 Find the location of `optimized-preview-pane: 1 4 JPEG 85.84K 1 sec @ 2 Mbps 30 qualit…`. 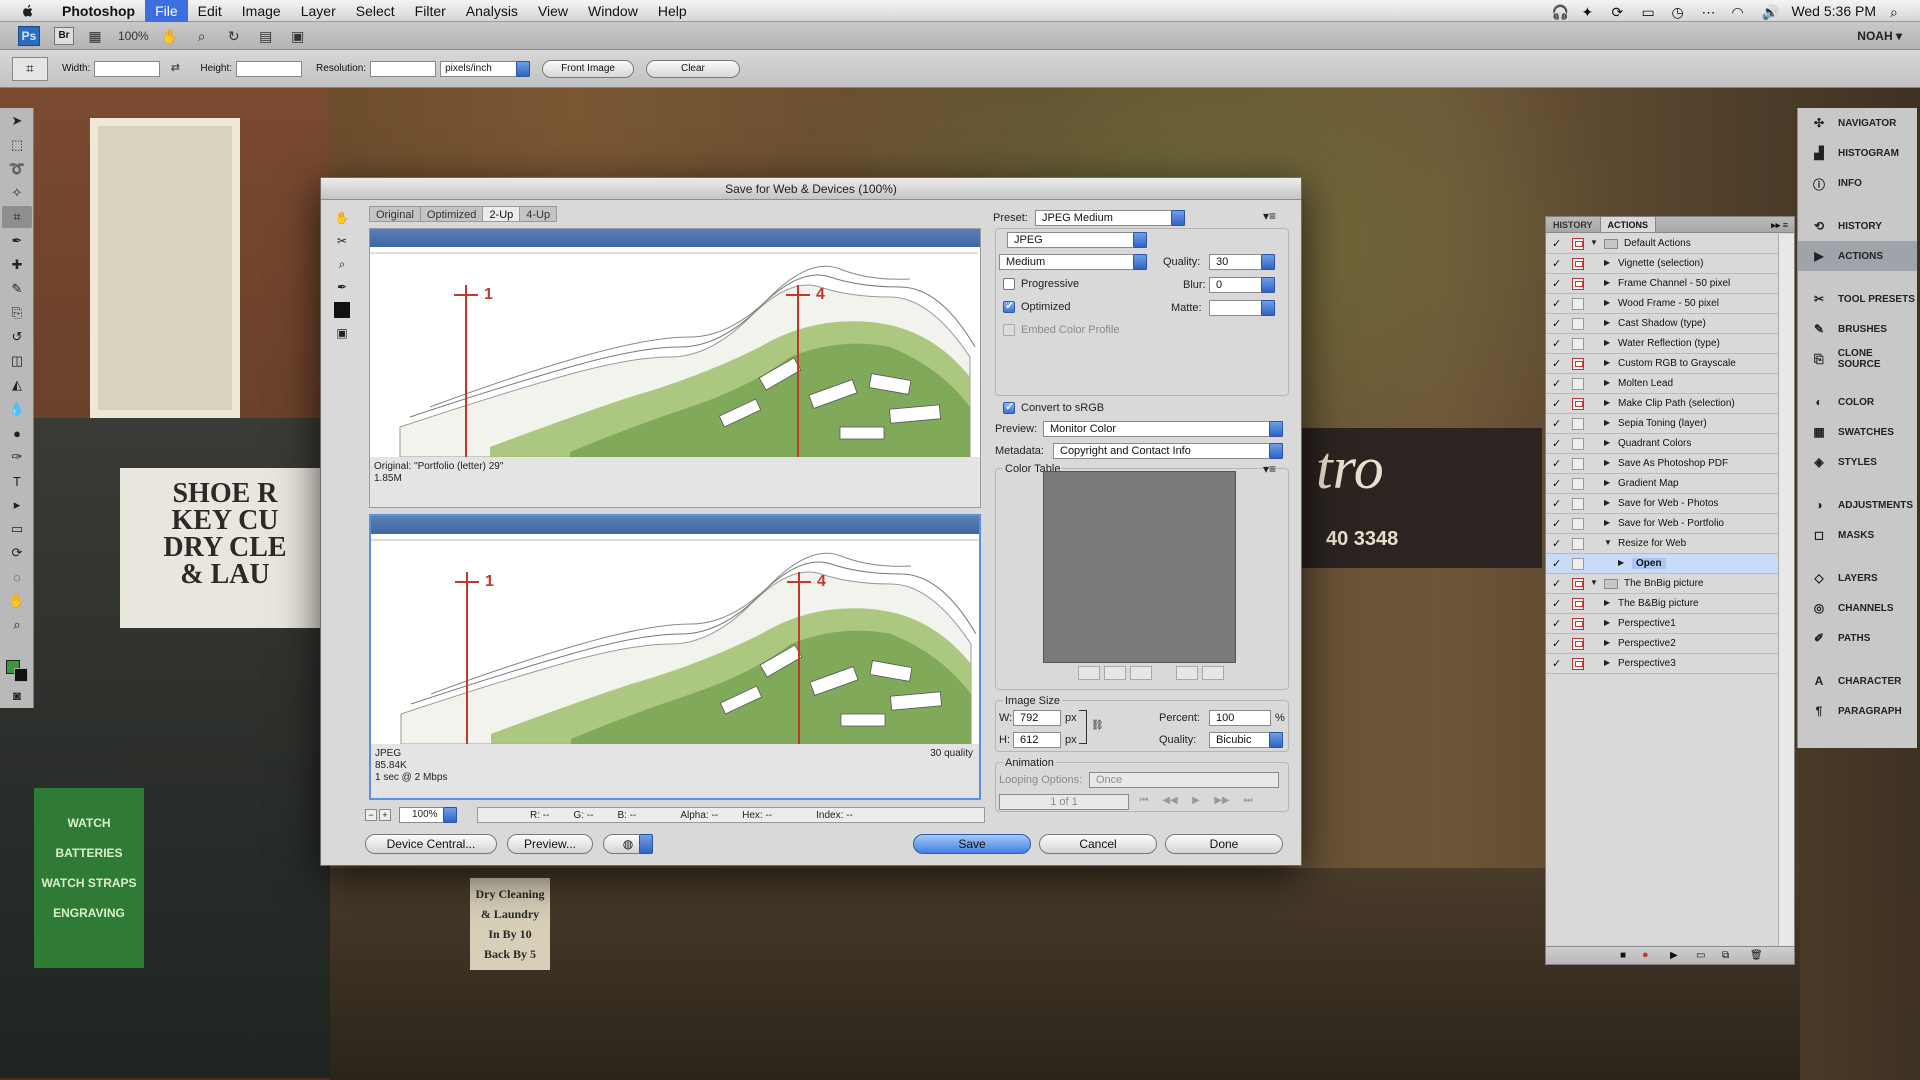

optimized-preview-pane: 1 4 JPEG 85.84K 1 sec @ 2 Mbps 30 qualit… is located at coordinates (675, 657).